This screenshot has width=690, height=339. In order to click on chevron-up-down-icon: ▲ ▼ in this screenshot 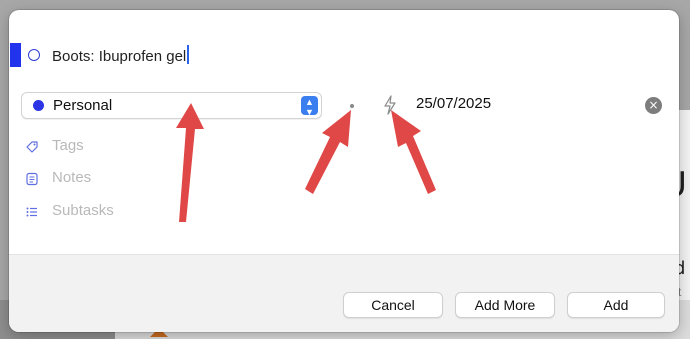, I will do `click(309, 106)`.